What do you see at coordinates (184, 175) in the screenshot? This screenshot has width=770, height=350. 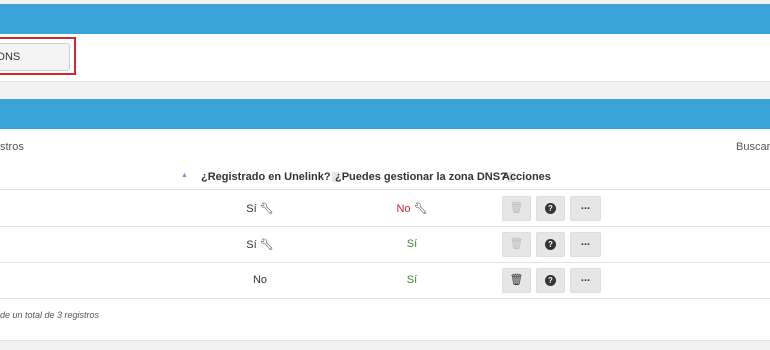 I see `sort-asc-icon: ▲` at bounding box center [184, 175].